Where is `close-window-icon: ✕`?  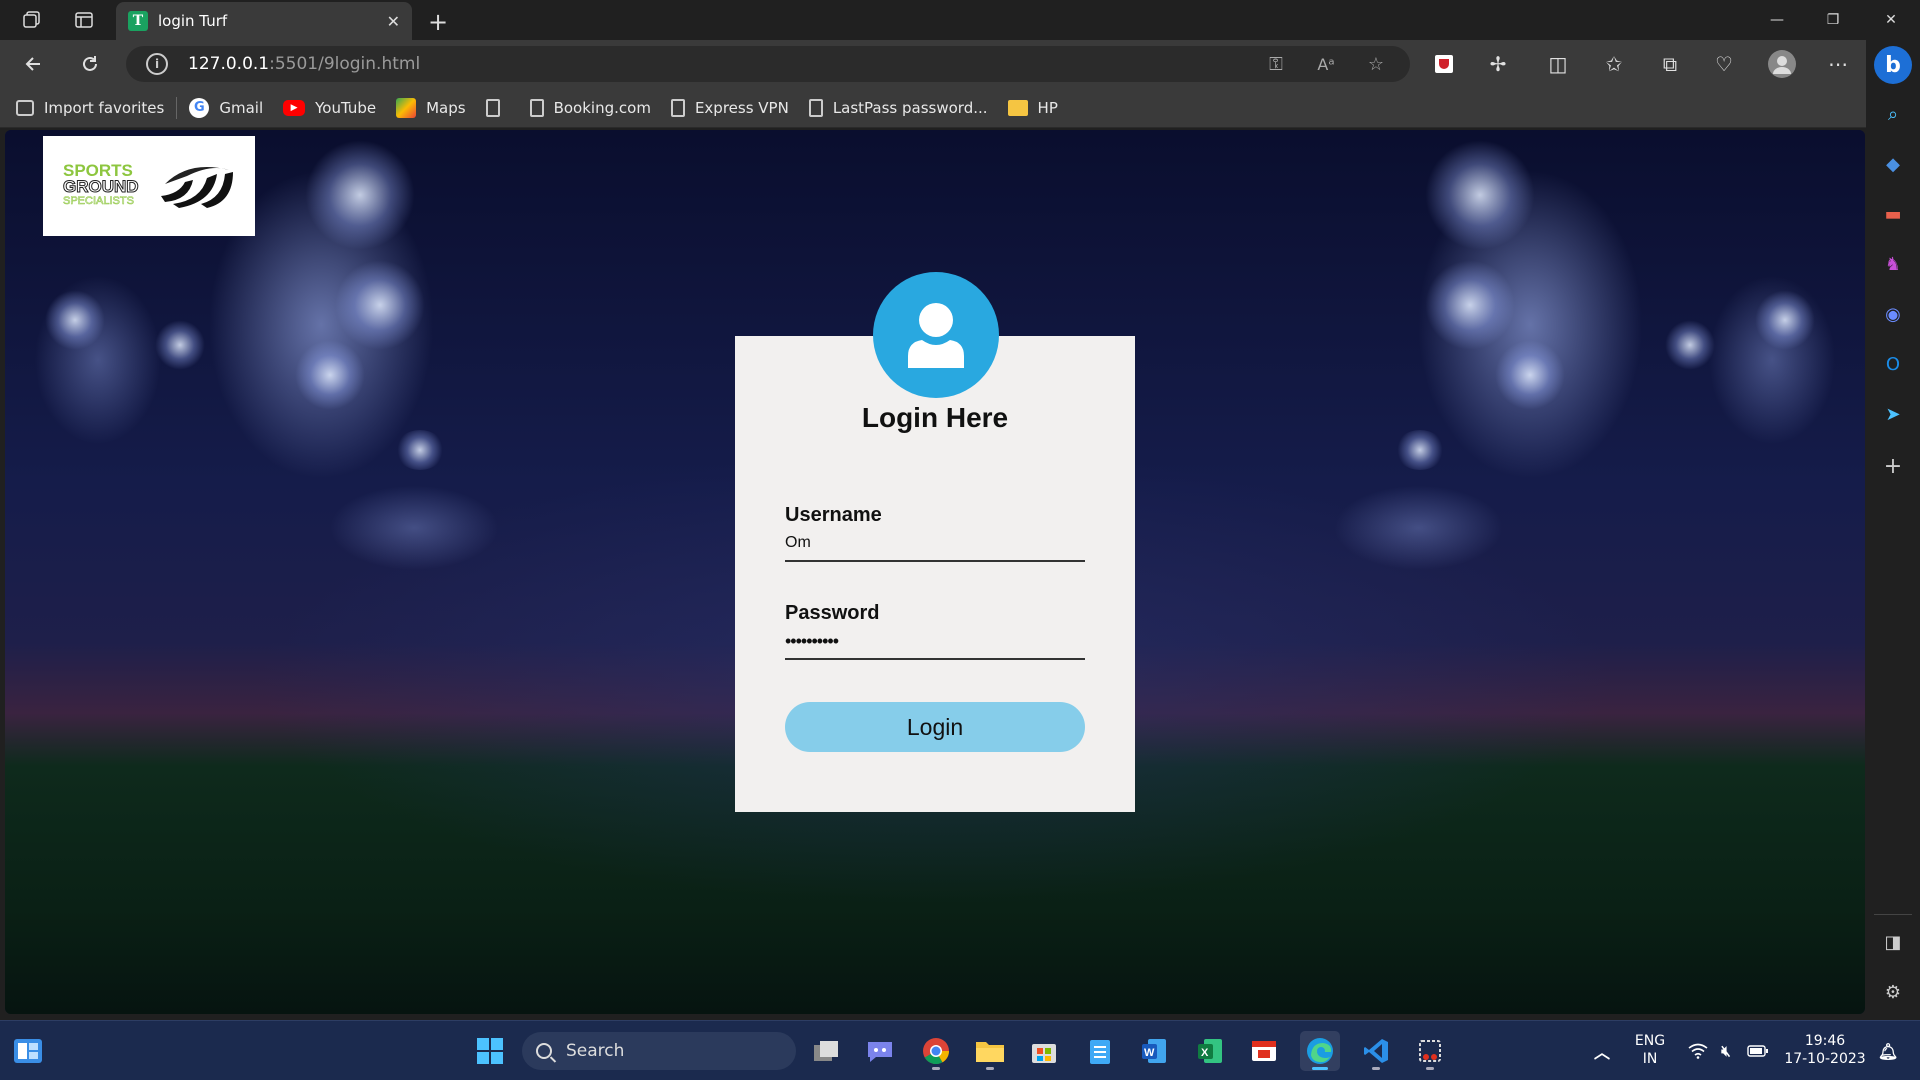 close-window-icon: ✕ is located at coordinates (1891, 20).